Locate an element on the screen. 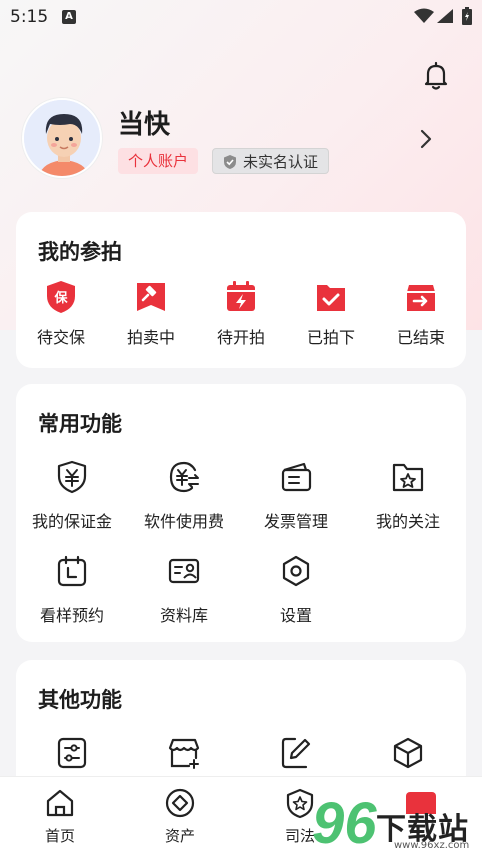 The height and width of the screenshot is (856, 482). watermark-number: 96 is located at coordinates (344, 823).